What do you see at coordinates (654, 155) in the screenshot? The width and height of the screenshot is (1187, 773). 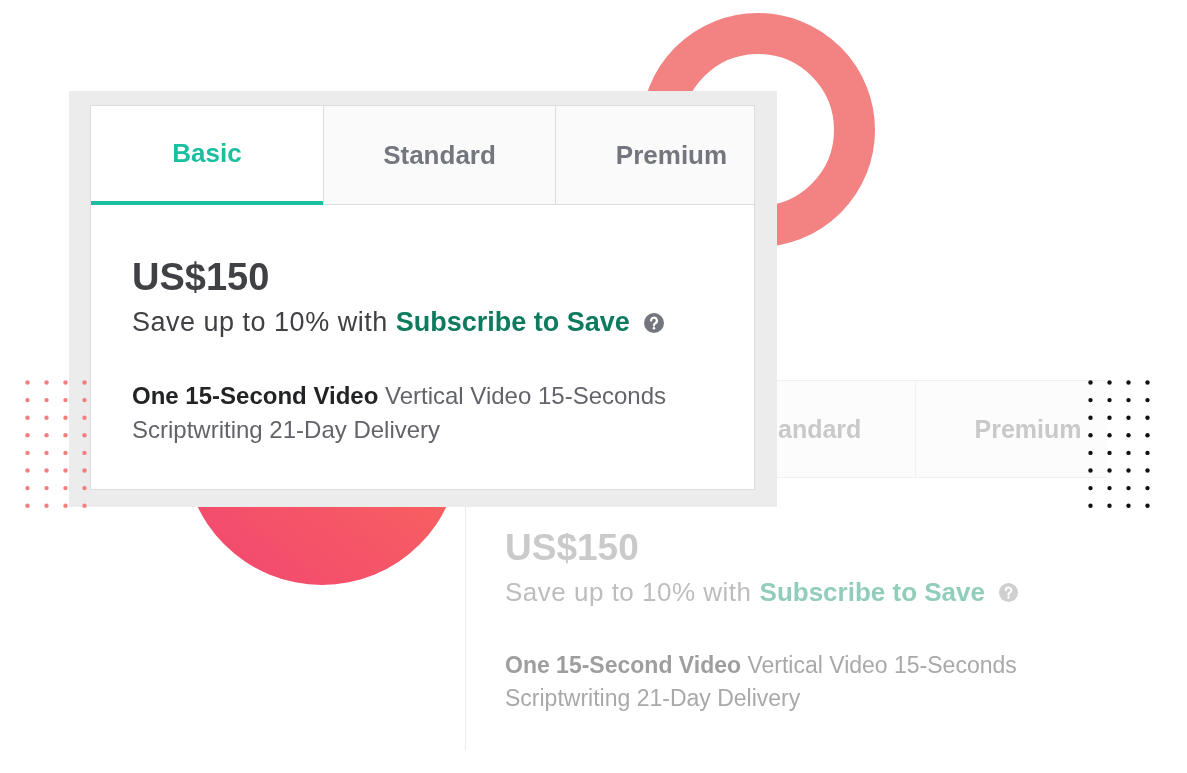 I see `tab: Premium` at bounding box center [654, 155].